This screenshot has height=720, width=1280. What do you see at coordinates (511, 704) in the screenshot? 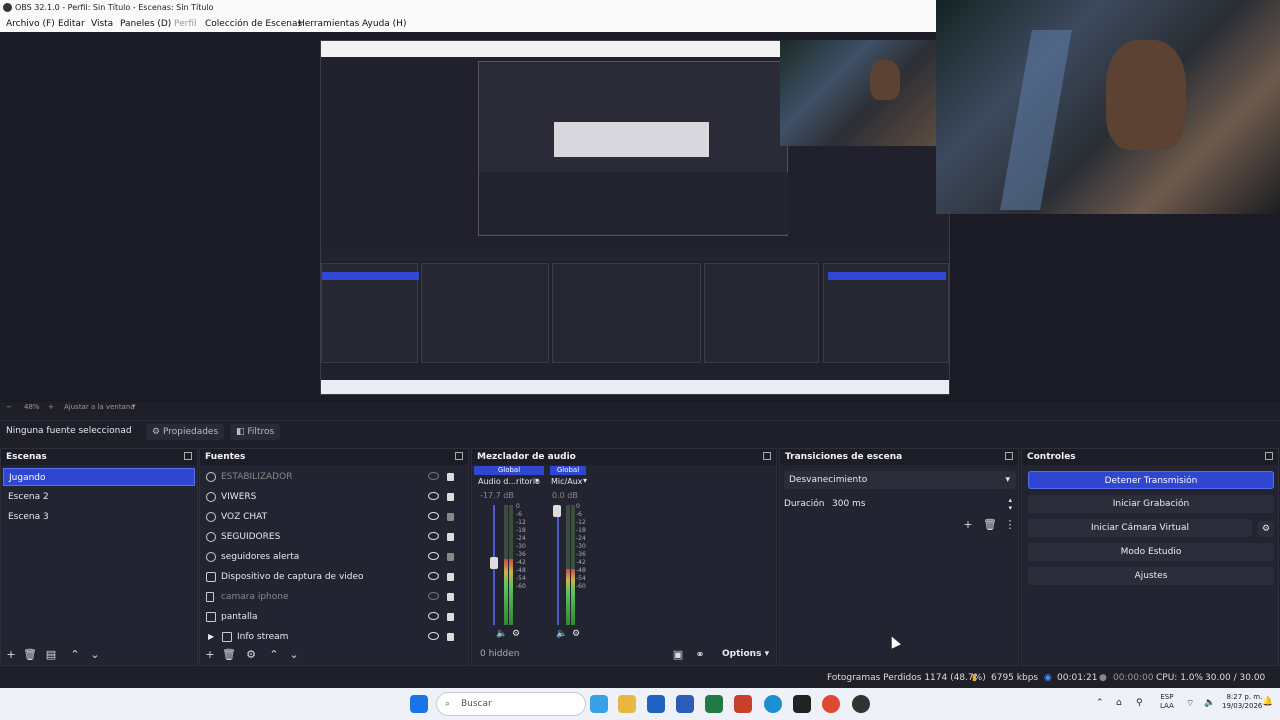
I see `taskbar-search: ⌕ Buscar` at bounding box center [511, 704].